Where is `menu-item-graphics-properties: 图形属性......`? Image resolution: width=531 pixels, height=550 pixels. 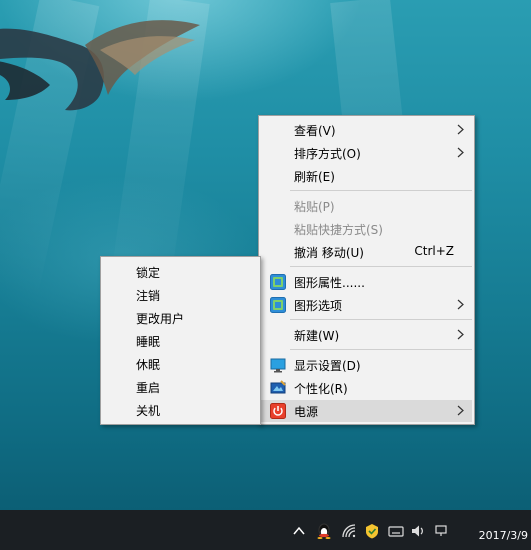
menu-item-graphics-properties: 图形属性...... is located at coordinates (366, 282).